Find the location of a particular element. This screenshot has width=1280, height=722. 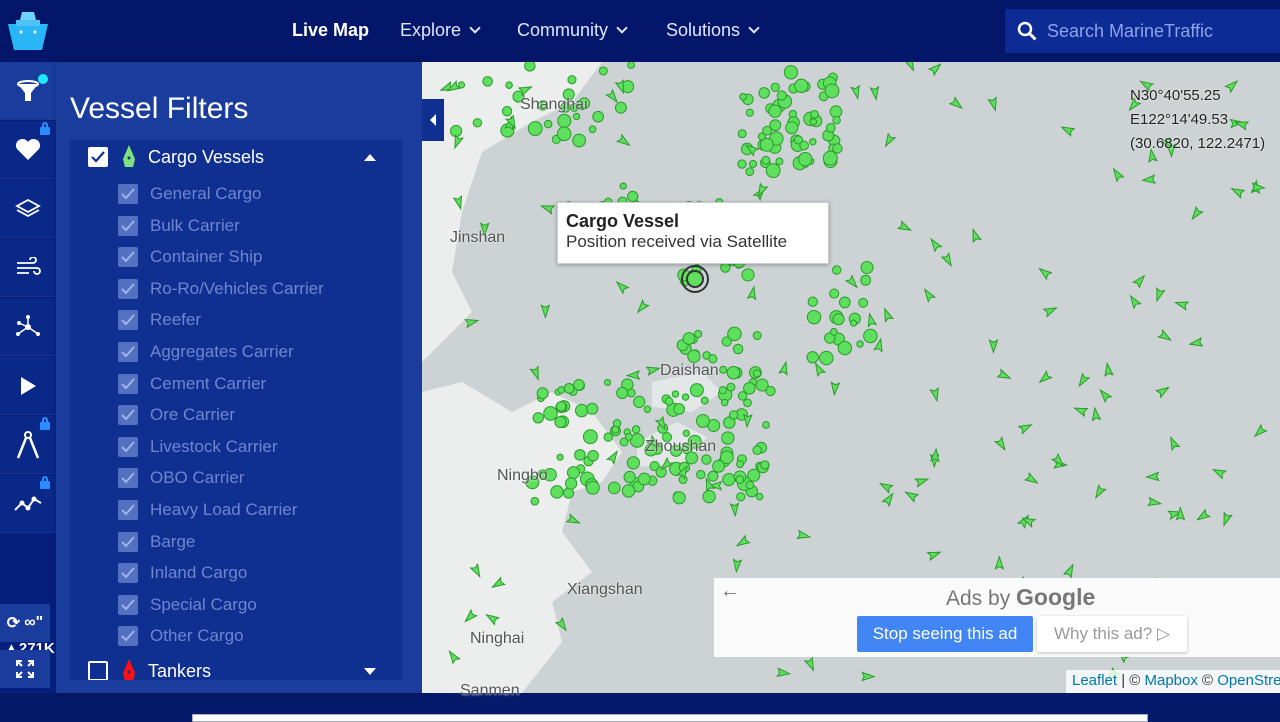

collapse-panel-button is located at coordinates (433, 120).